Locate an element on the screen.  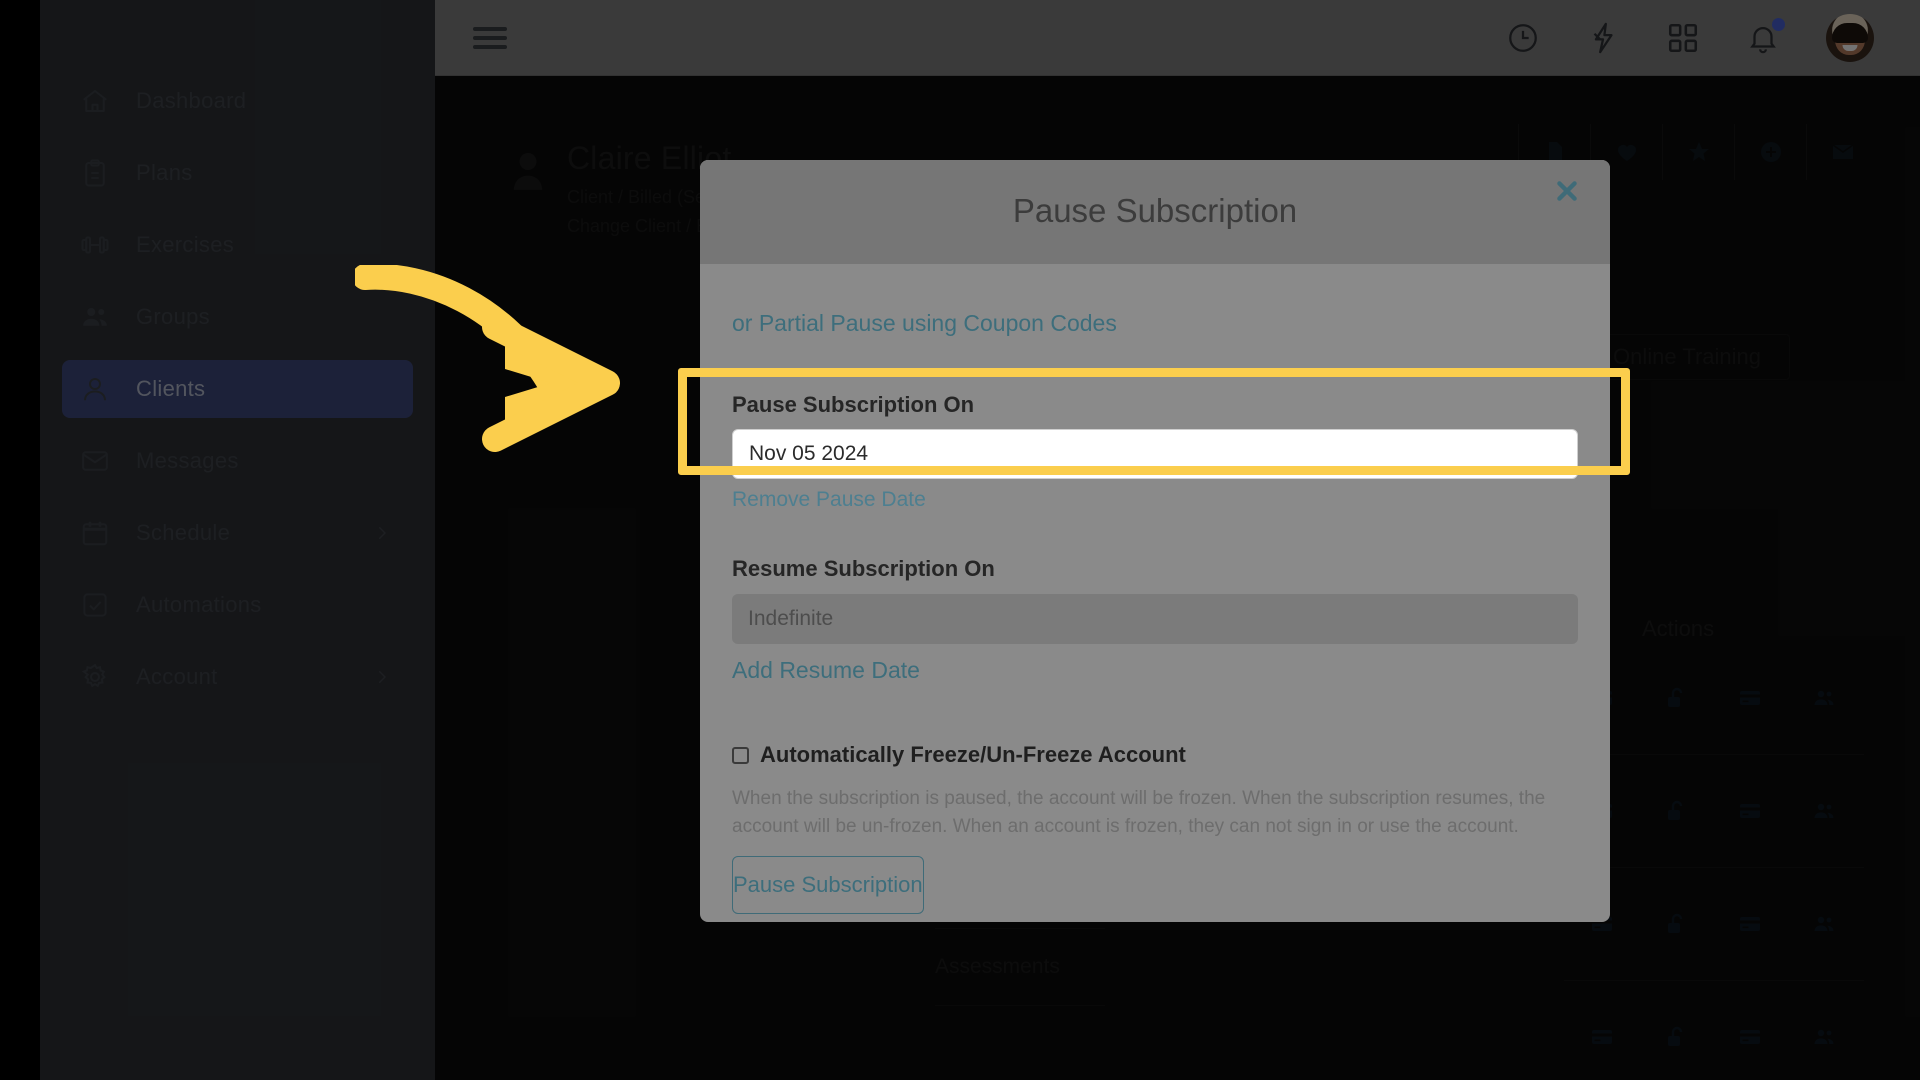
sidebar-item-dashboard: Dashboard is located at coordinates (237, 101).